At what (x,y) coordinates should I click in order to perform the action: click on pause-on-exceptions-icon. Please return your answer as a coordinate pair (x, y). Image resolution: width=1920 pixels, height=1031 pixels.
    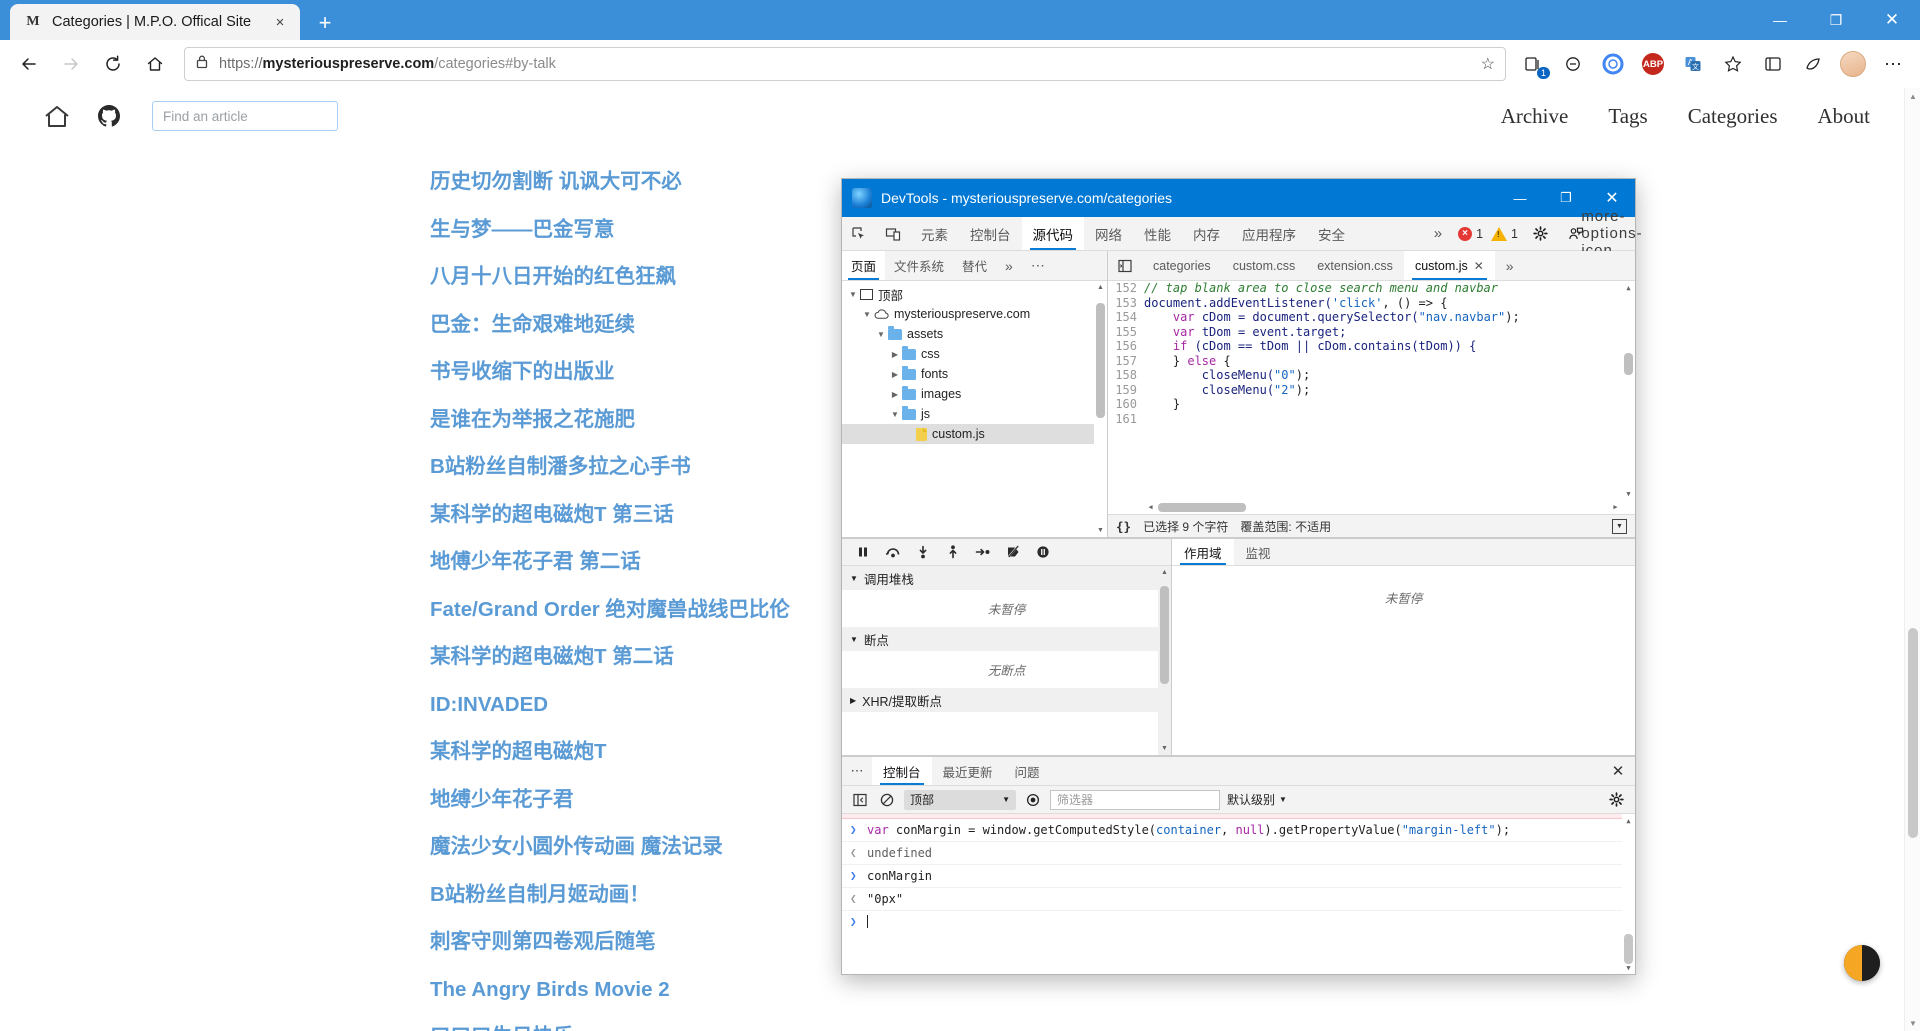
    Looking at the image, I should click on (1043, 552).